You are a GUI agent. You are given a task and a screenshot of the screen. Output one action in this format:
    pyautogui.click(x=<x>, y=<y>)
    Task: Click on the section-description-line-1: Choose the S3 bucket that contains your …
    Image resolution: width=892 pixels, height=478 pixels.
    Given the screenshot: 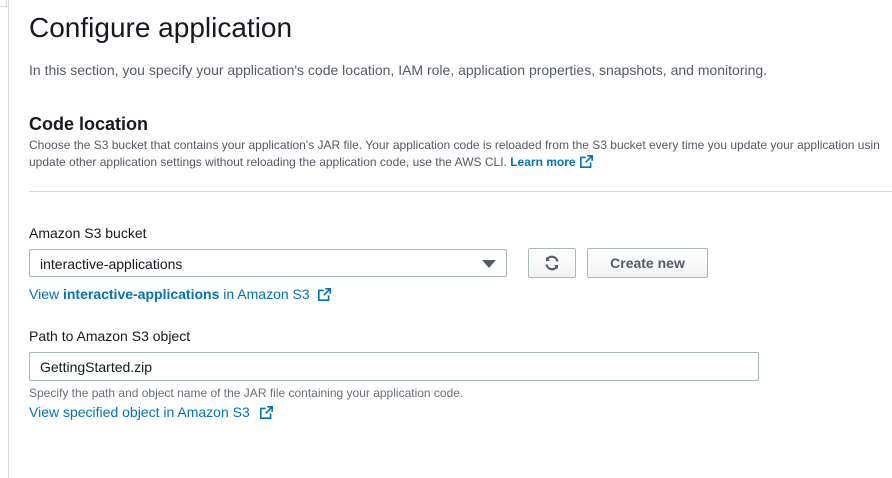 What is the action you would take?
    pyautogui.click(x=454, y=145)
    